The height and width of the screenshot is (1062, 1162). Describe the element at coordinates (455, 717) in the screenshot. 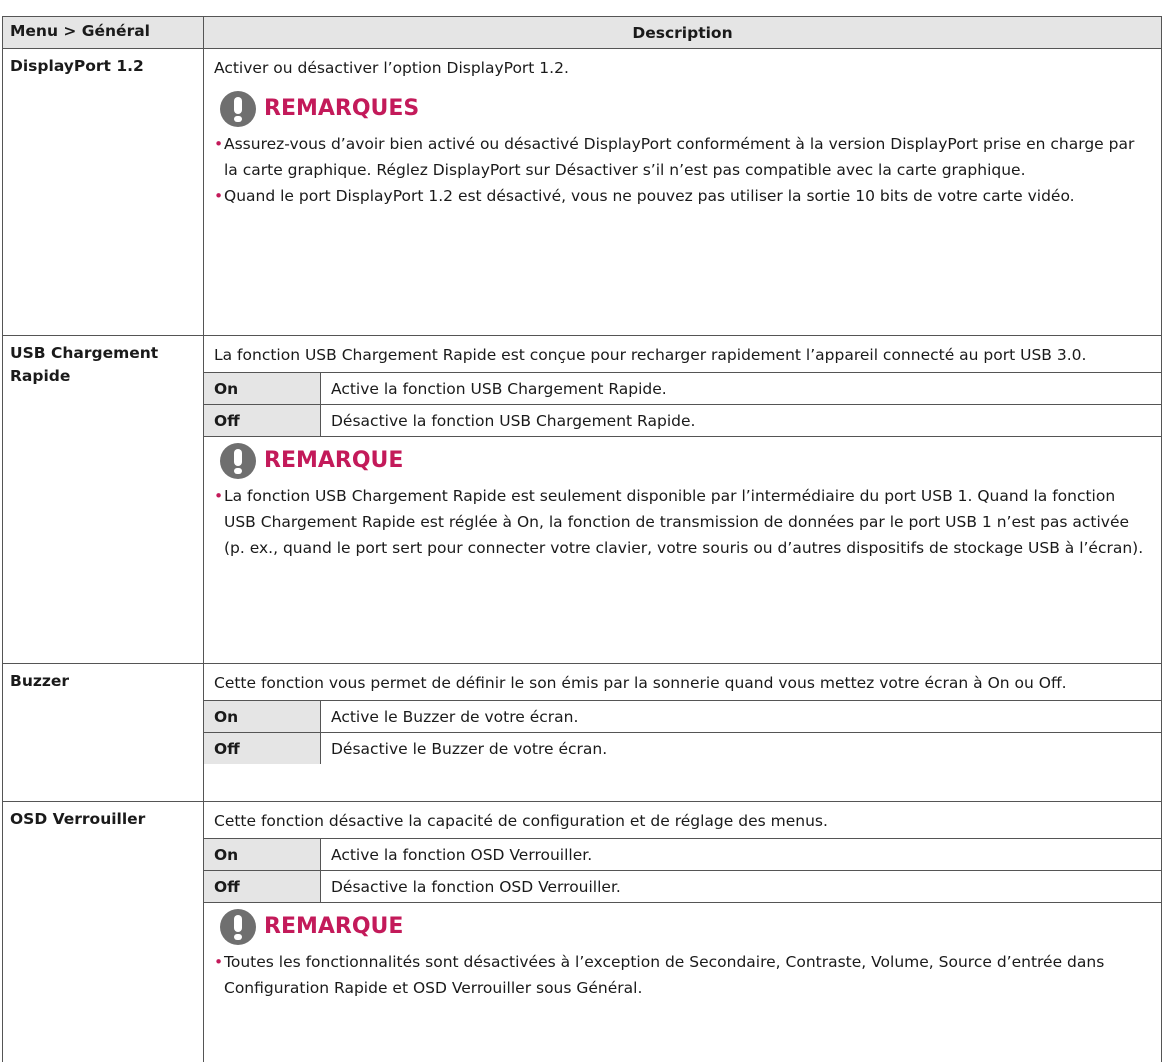

I see `option-value: Active le Buzzer de votre écran.` at that location.